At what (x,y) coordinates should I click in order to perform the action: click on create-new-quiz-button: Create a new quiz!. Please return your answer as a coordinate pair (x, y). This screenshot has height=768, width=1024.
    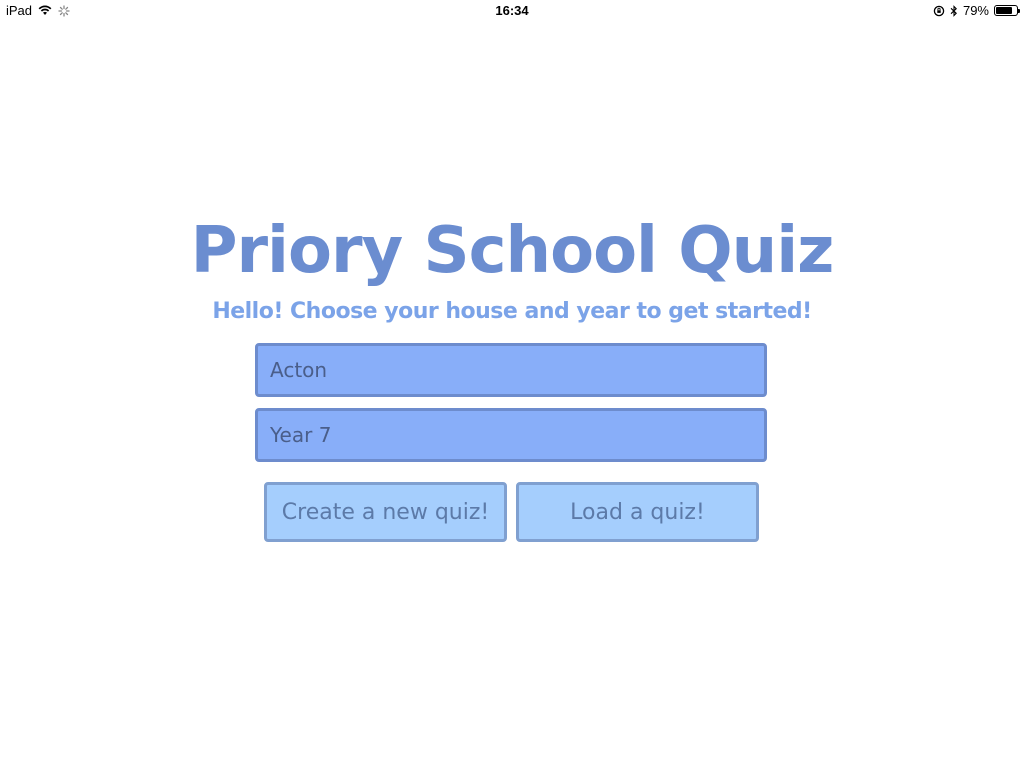
    Looking at the image, I should click on (385, 512).